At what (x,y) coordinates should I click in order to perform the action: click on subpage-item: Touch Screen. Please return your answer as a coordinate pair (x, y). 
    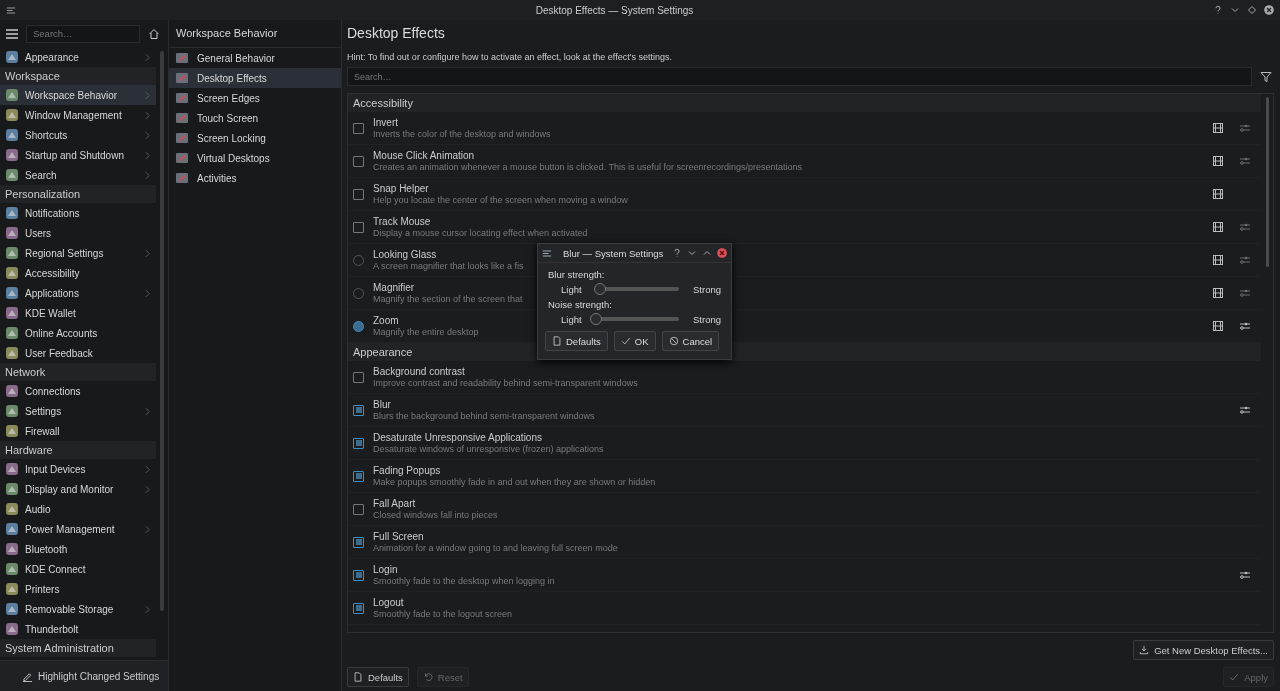
    Looking at the image, I should click on (255, 118).